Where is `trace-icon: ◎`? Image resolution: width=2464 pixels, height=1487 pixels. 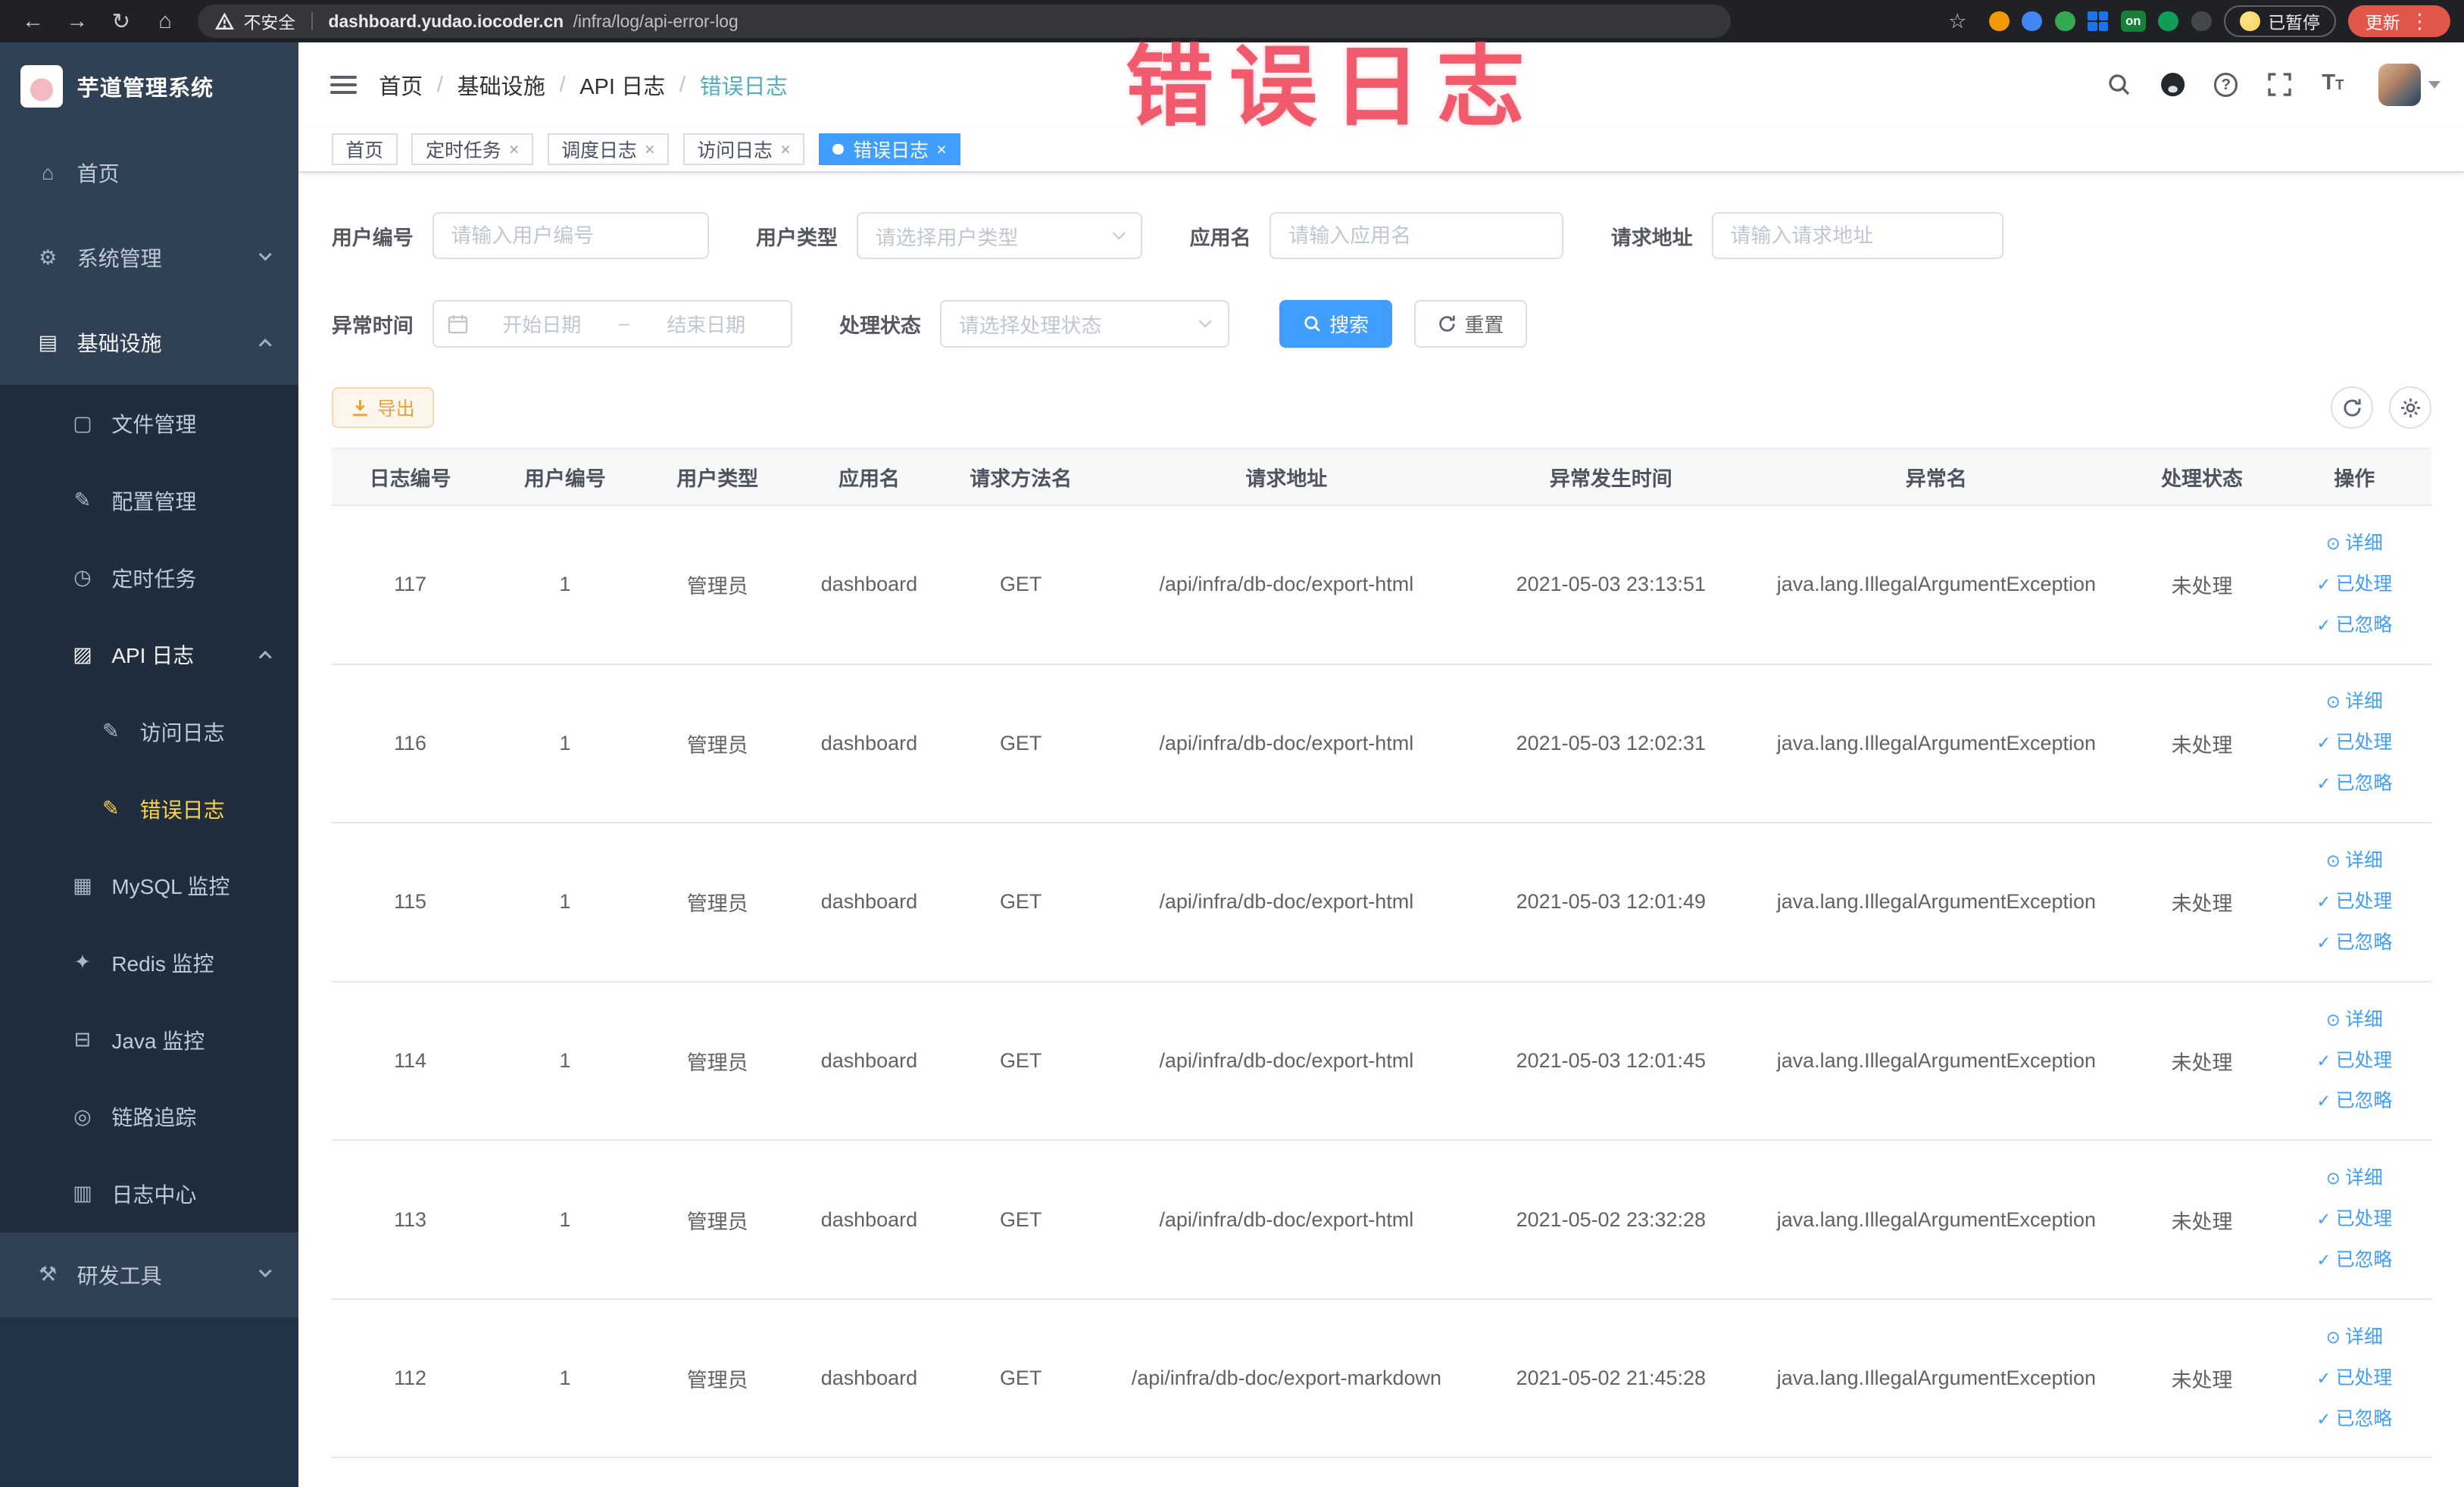
trace-icon: ◎ is located at coordinates (82, 1116).